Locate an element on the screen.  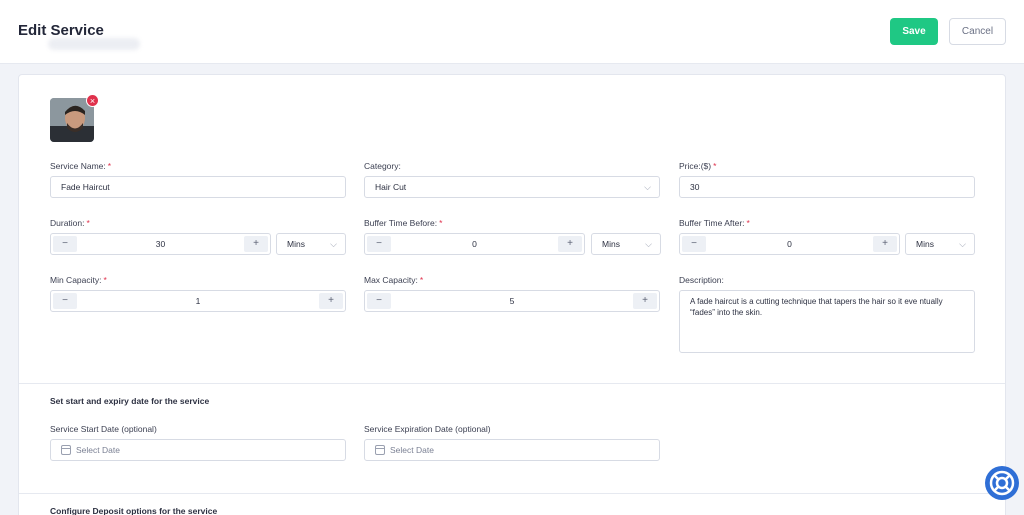
duration-increment-button: + is located at coordinates (256, 244).